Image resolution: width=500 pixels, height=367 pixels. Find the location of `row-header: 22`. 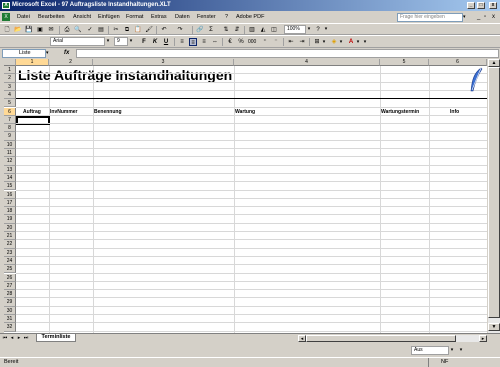

row-header: 22 is located at coordinates (10, 244).